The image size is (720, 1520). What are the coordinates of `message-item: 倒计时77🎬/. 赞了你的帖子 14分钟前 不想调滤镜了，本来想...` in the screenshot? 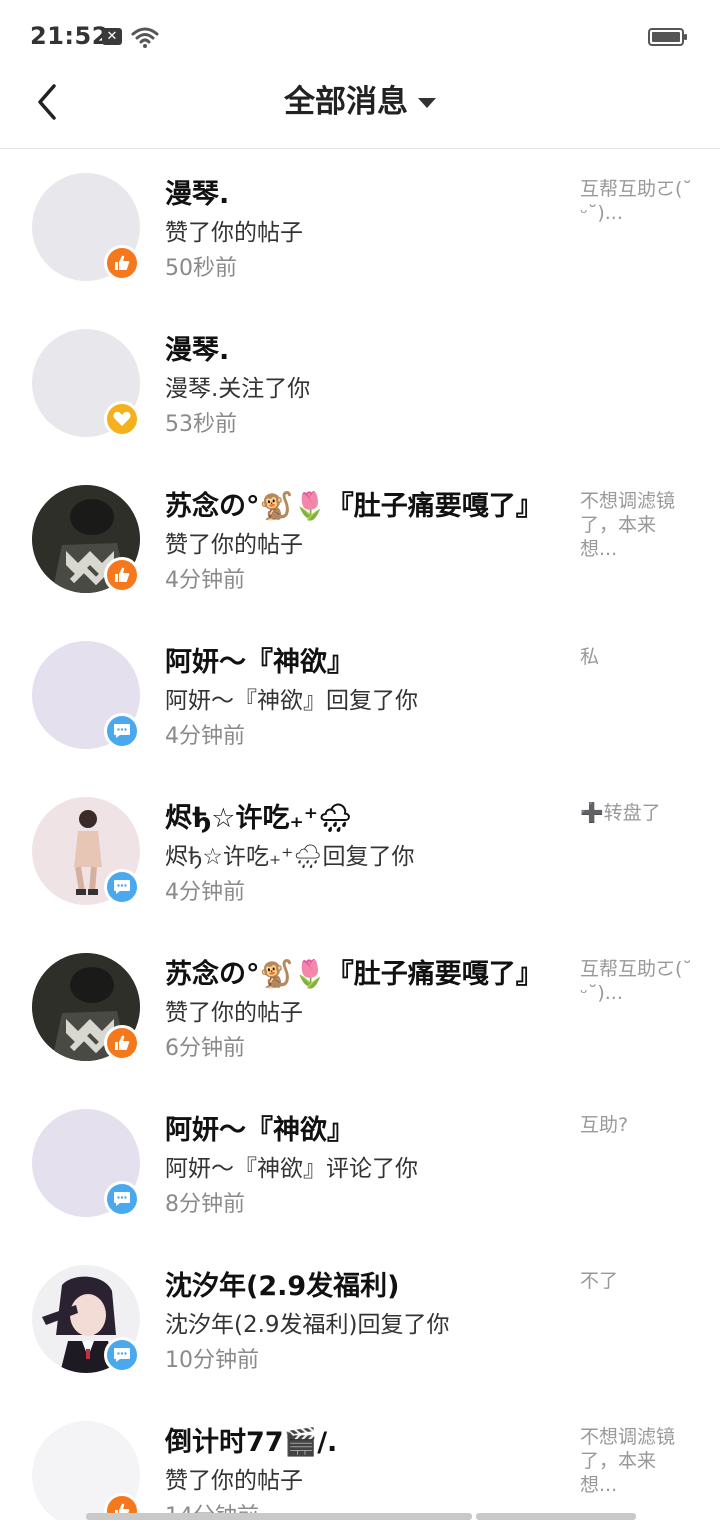 It's located at (360, 1459).